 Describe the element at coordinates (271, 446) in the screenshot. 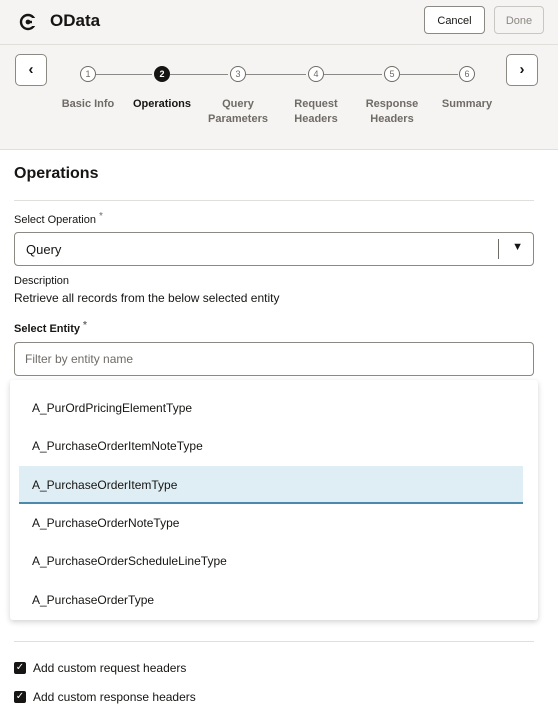

I see `entity-option: A_PurchaseOrderItemNoteType` at that location.